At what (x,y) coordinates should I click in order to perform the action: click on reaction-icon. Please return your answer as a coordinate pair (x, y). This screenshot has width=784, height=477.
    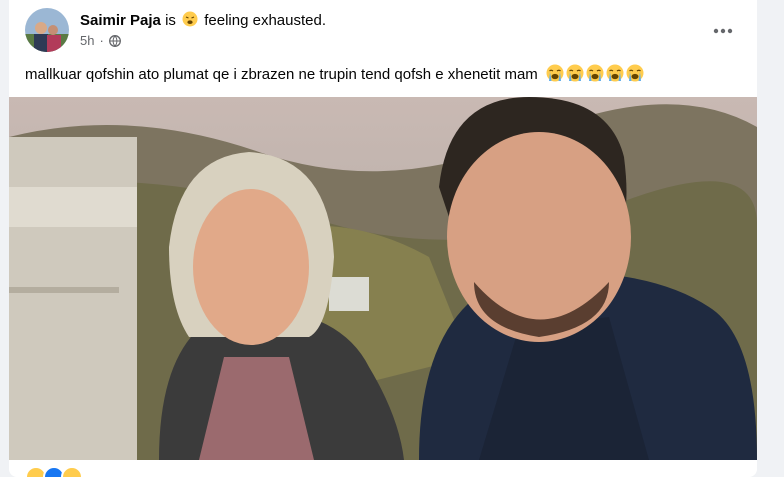
    Looking at the image, I should click on (72, 471).